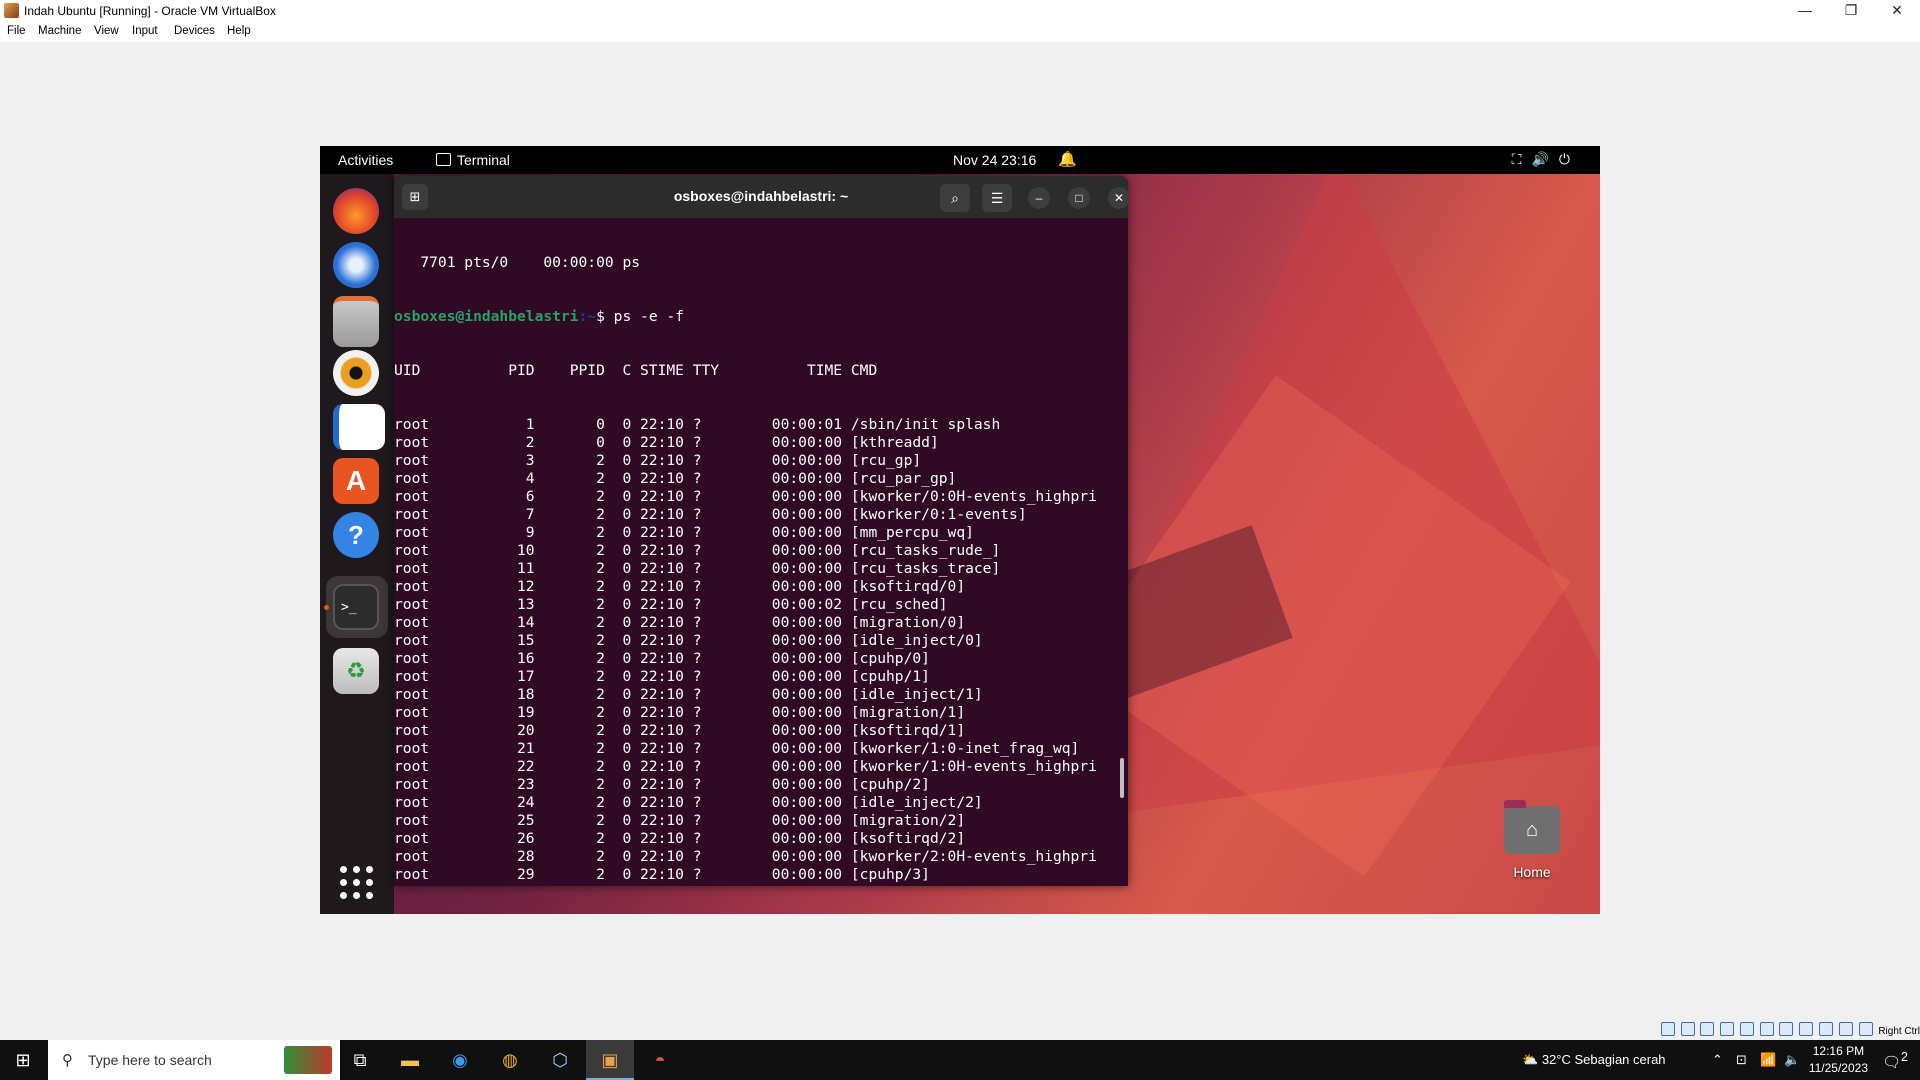 The width and height of the screenshot is (1920, 1080). What do you see at coordinates (359, 427) in the screenshot?
I see `libreoffice-writer-icon` at bounding box center [359, 427].